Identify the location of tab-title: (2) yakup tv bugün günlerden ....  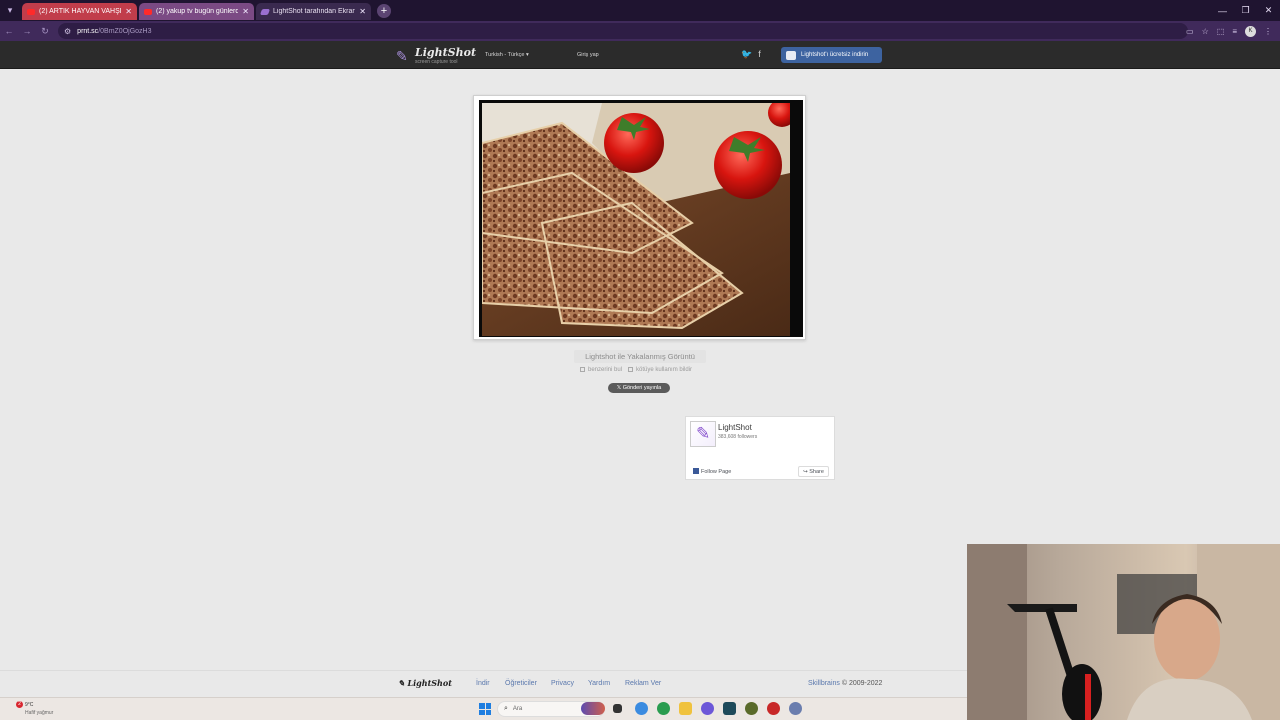
(197, 11).